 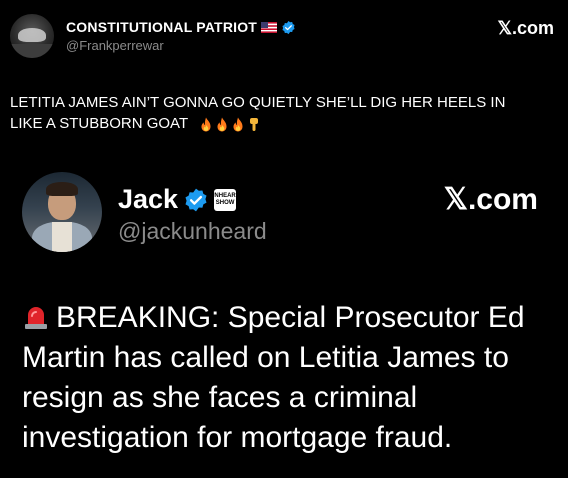 I want to click on quoted-source-label: 𝕏.com, so click(x=490, y=199).